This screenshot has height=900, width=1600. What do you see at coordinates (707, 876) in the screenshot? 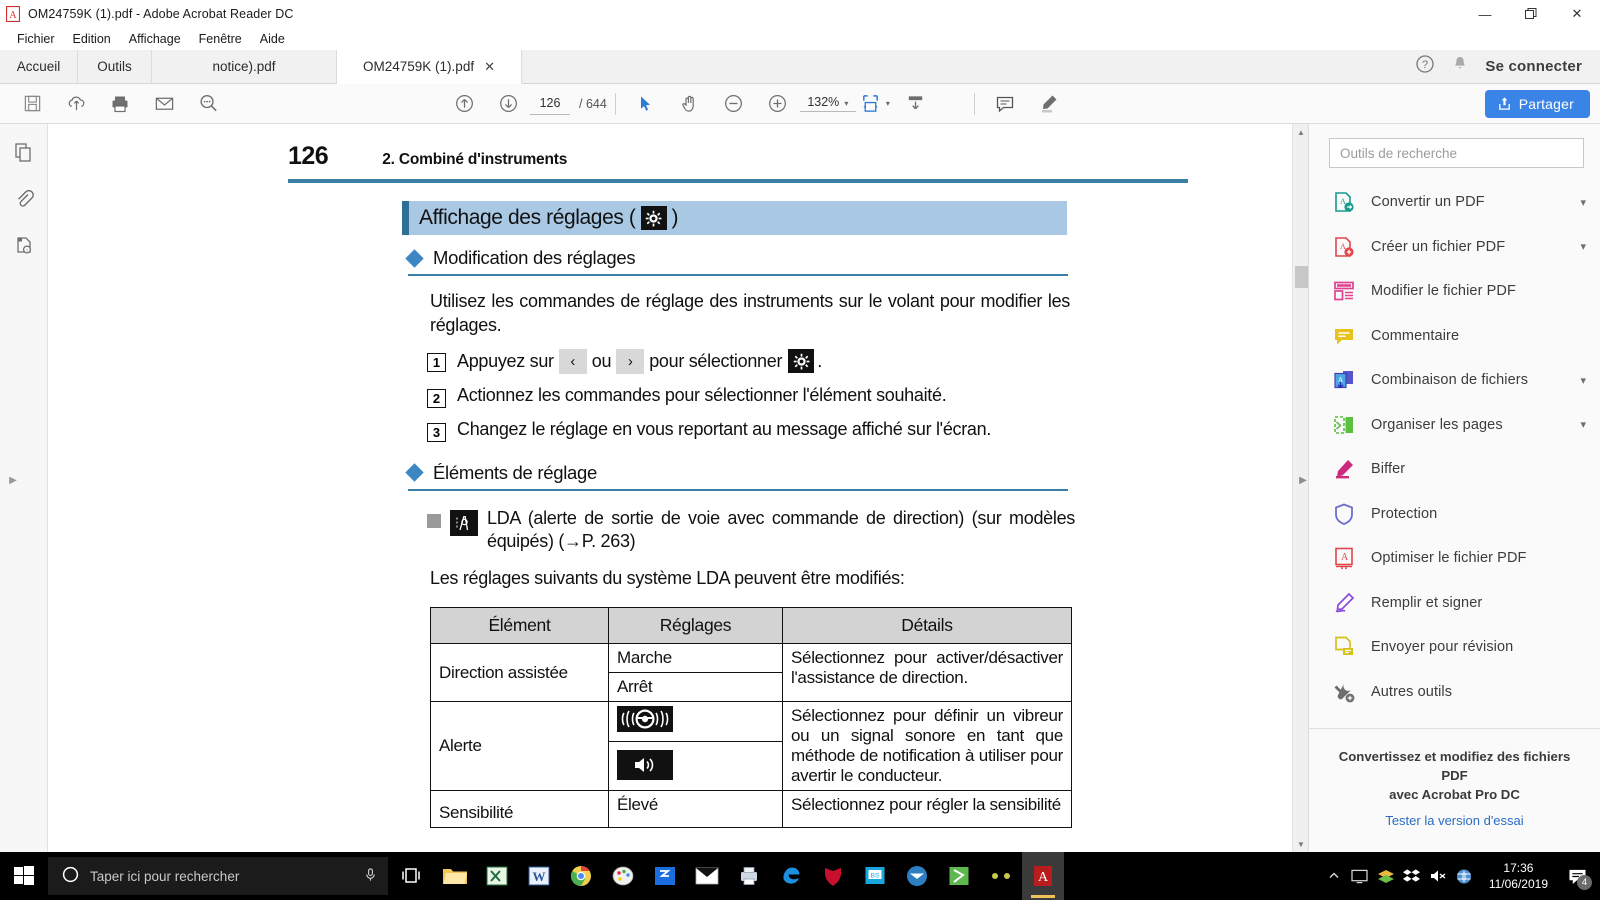
I see `mail-icon` at bounding box center [707, 876].